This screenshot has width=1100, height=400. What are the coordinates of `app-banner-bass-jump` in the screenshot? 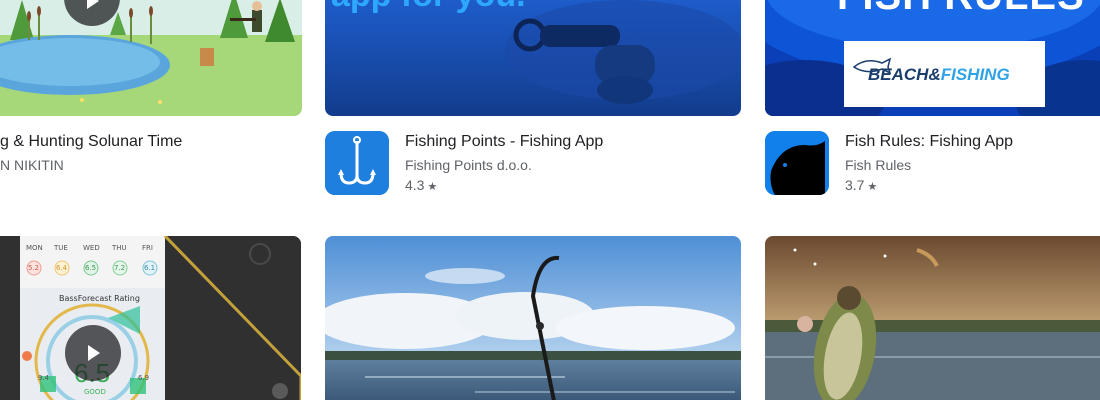 It's located at (932, 318).